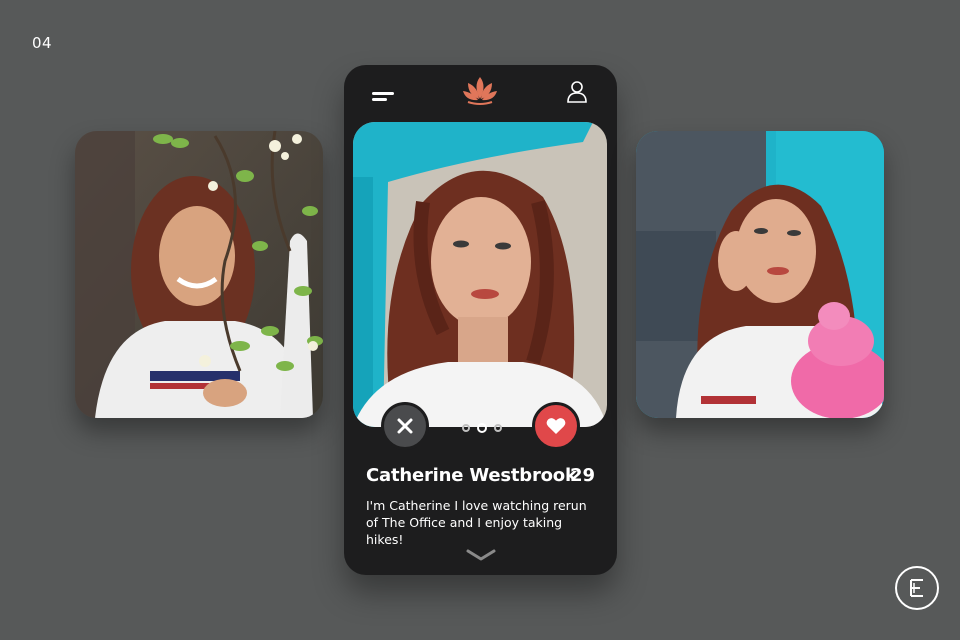  I want to click on like-button, so click(556, 426).